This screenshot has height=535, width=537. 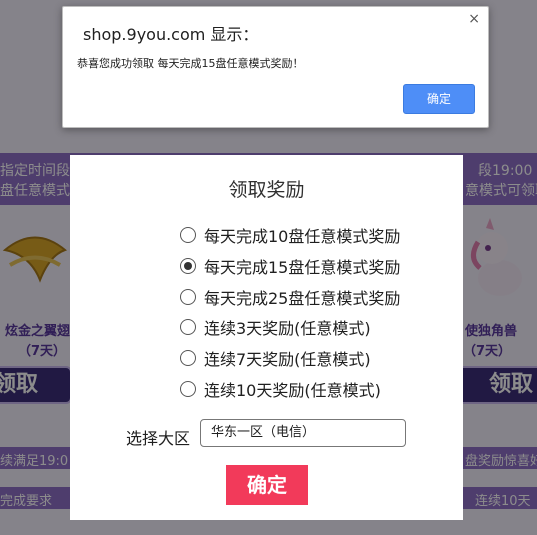 I want to click on close-icon: ×, so click(x=474, y=19).